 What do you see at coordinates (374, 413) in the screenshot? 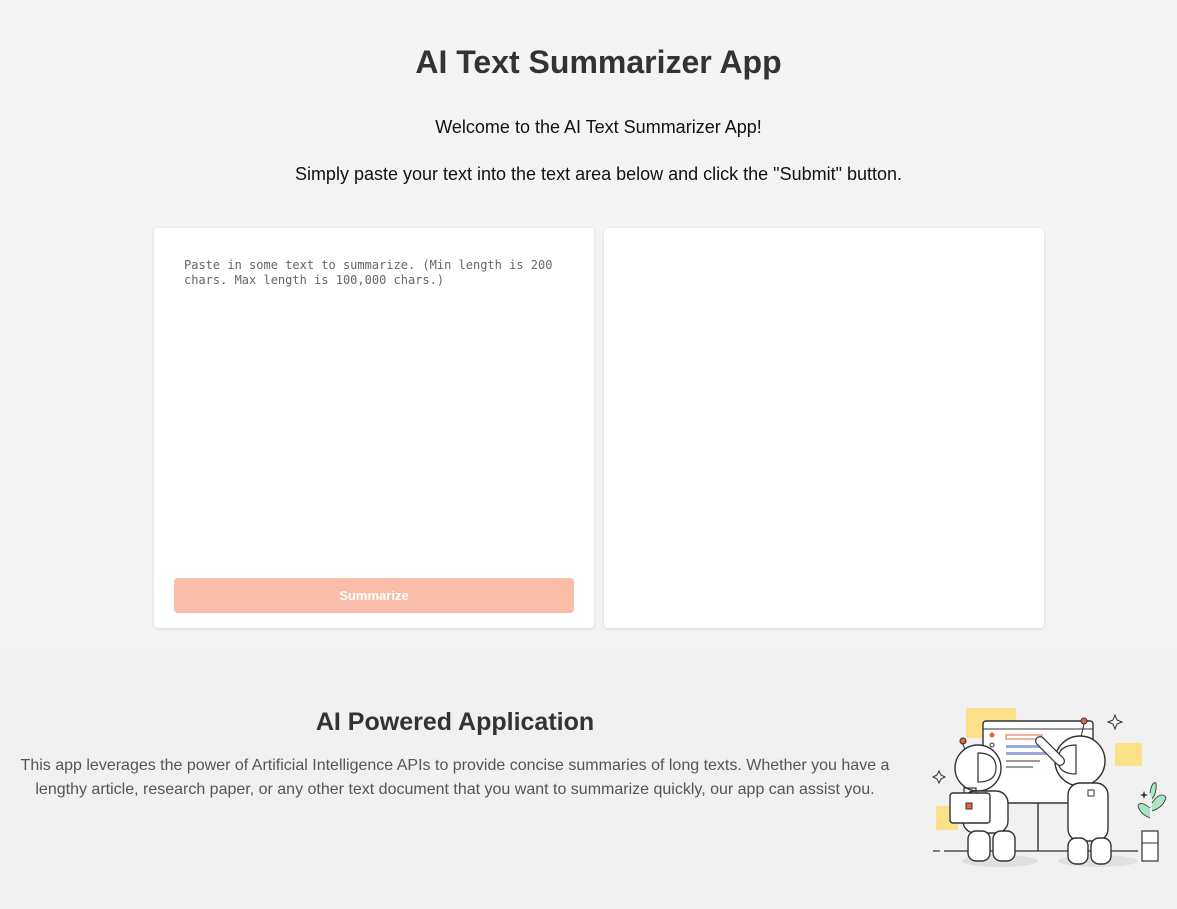
I see `text-to-summarize-input` at bounding box center [374, 413].